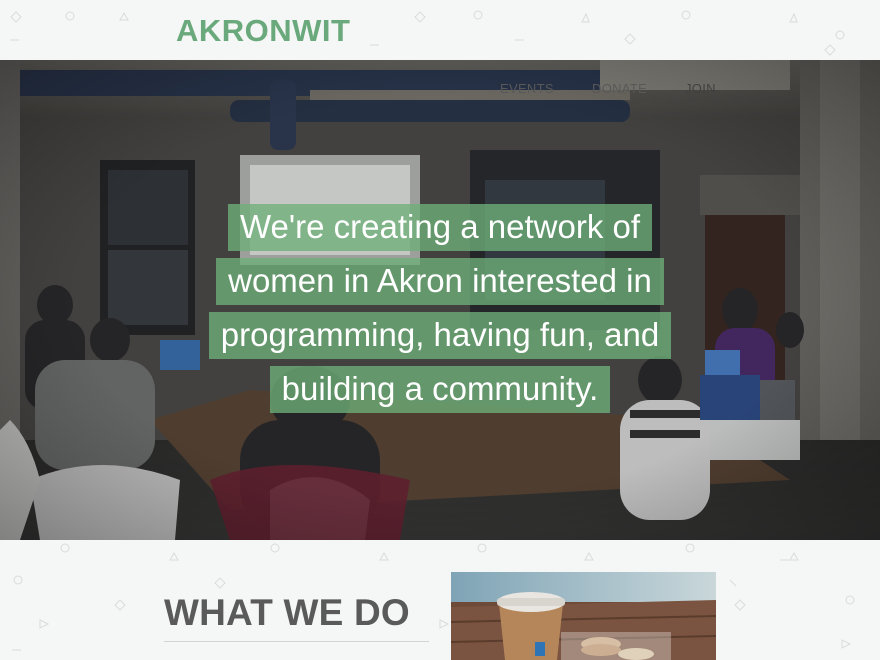  I want to click on section-title-divider, so click(296, 641).